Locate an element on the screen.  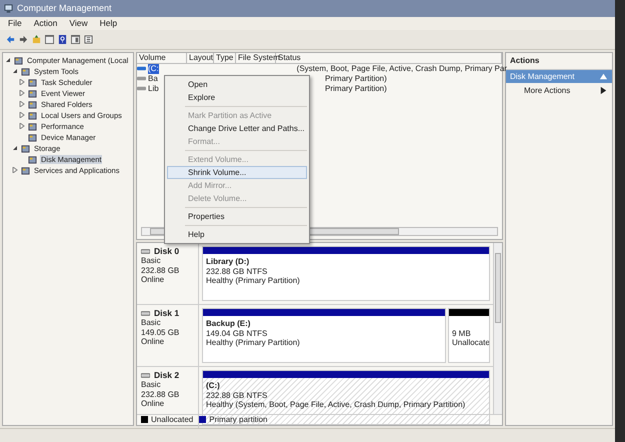
partition-name: Backup (E:) is located at coordinates (229, 324).